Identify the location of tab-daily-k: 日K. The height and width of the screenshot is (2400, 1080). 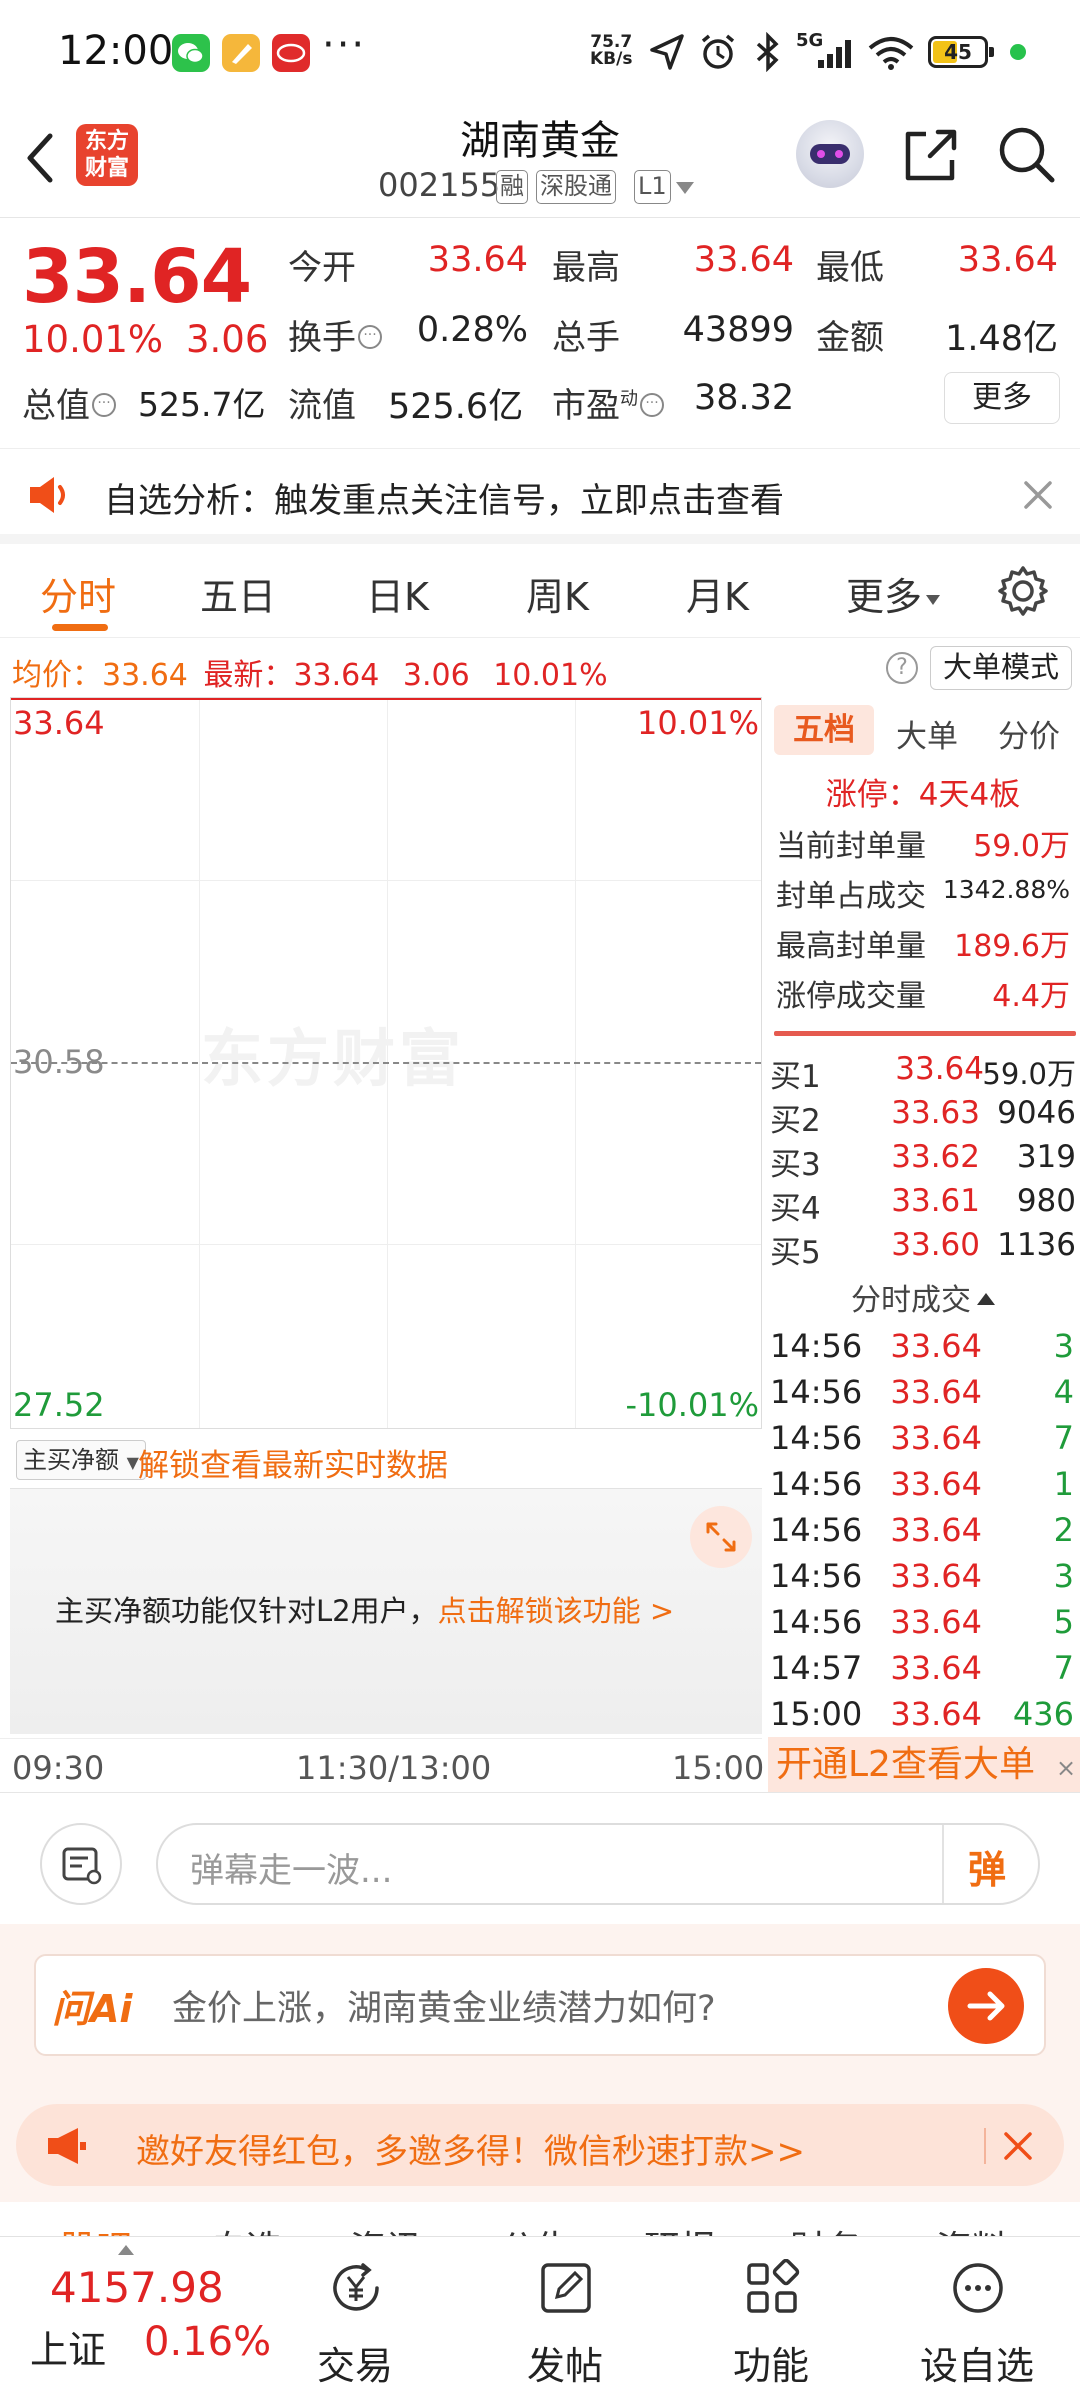
(397, 593).